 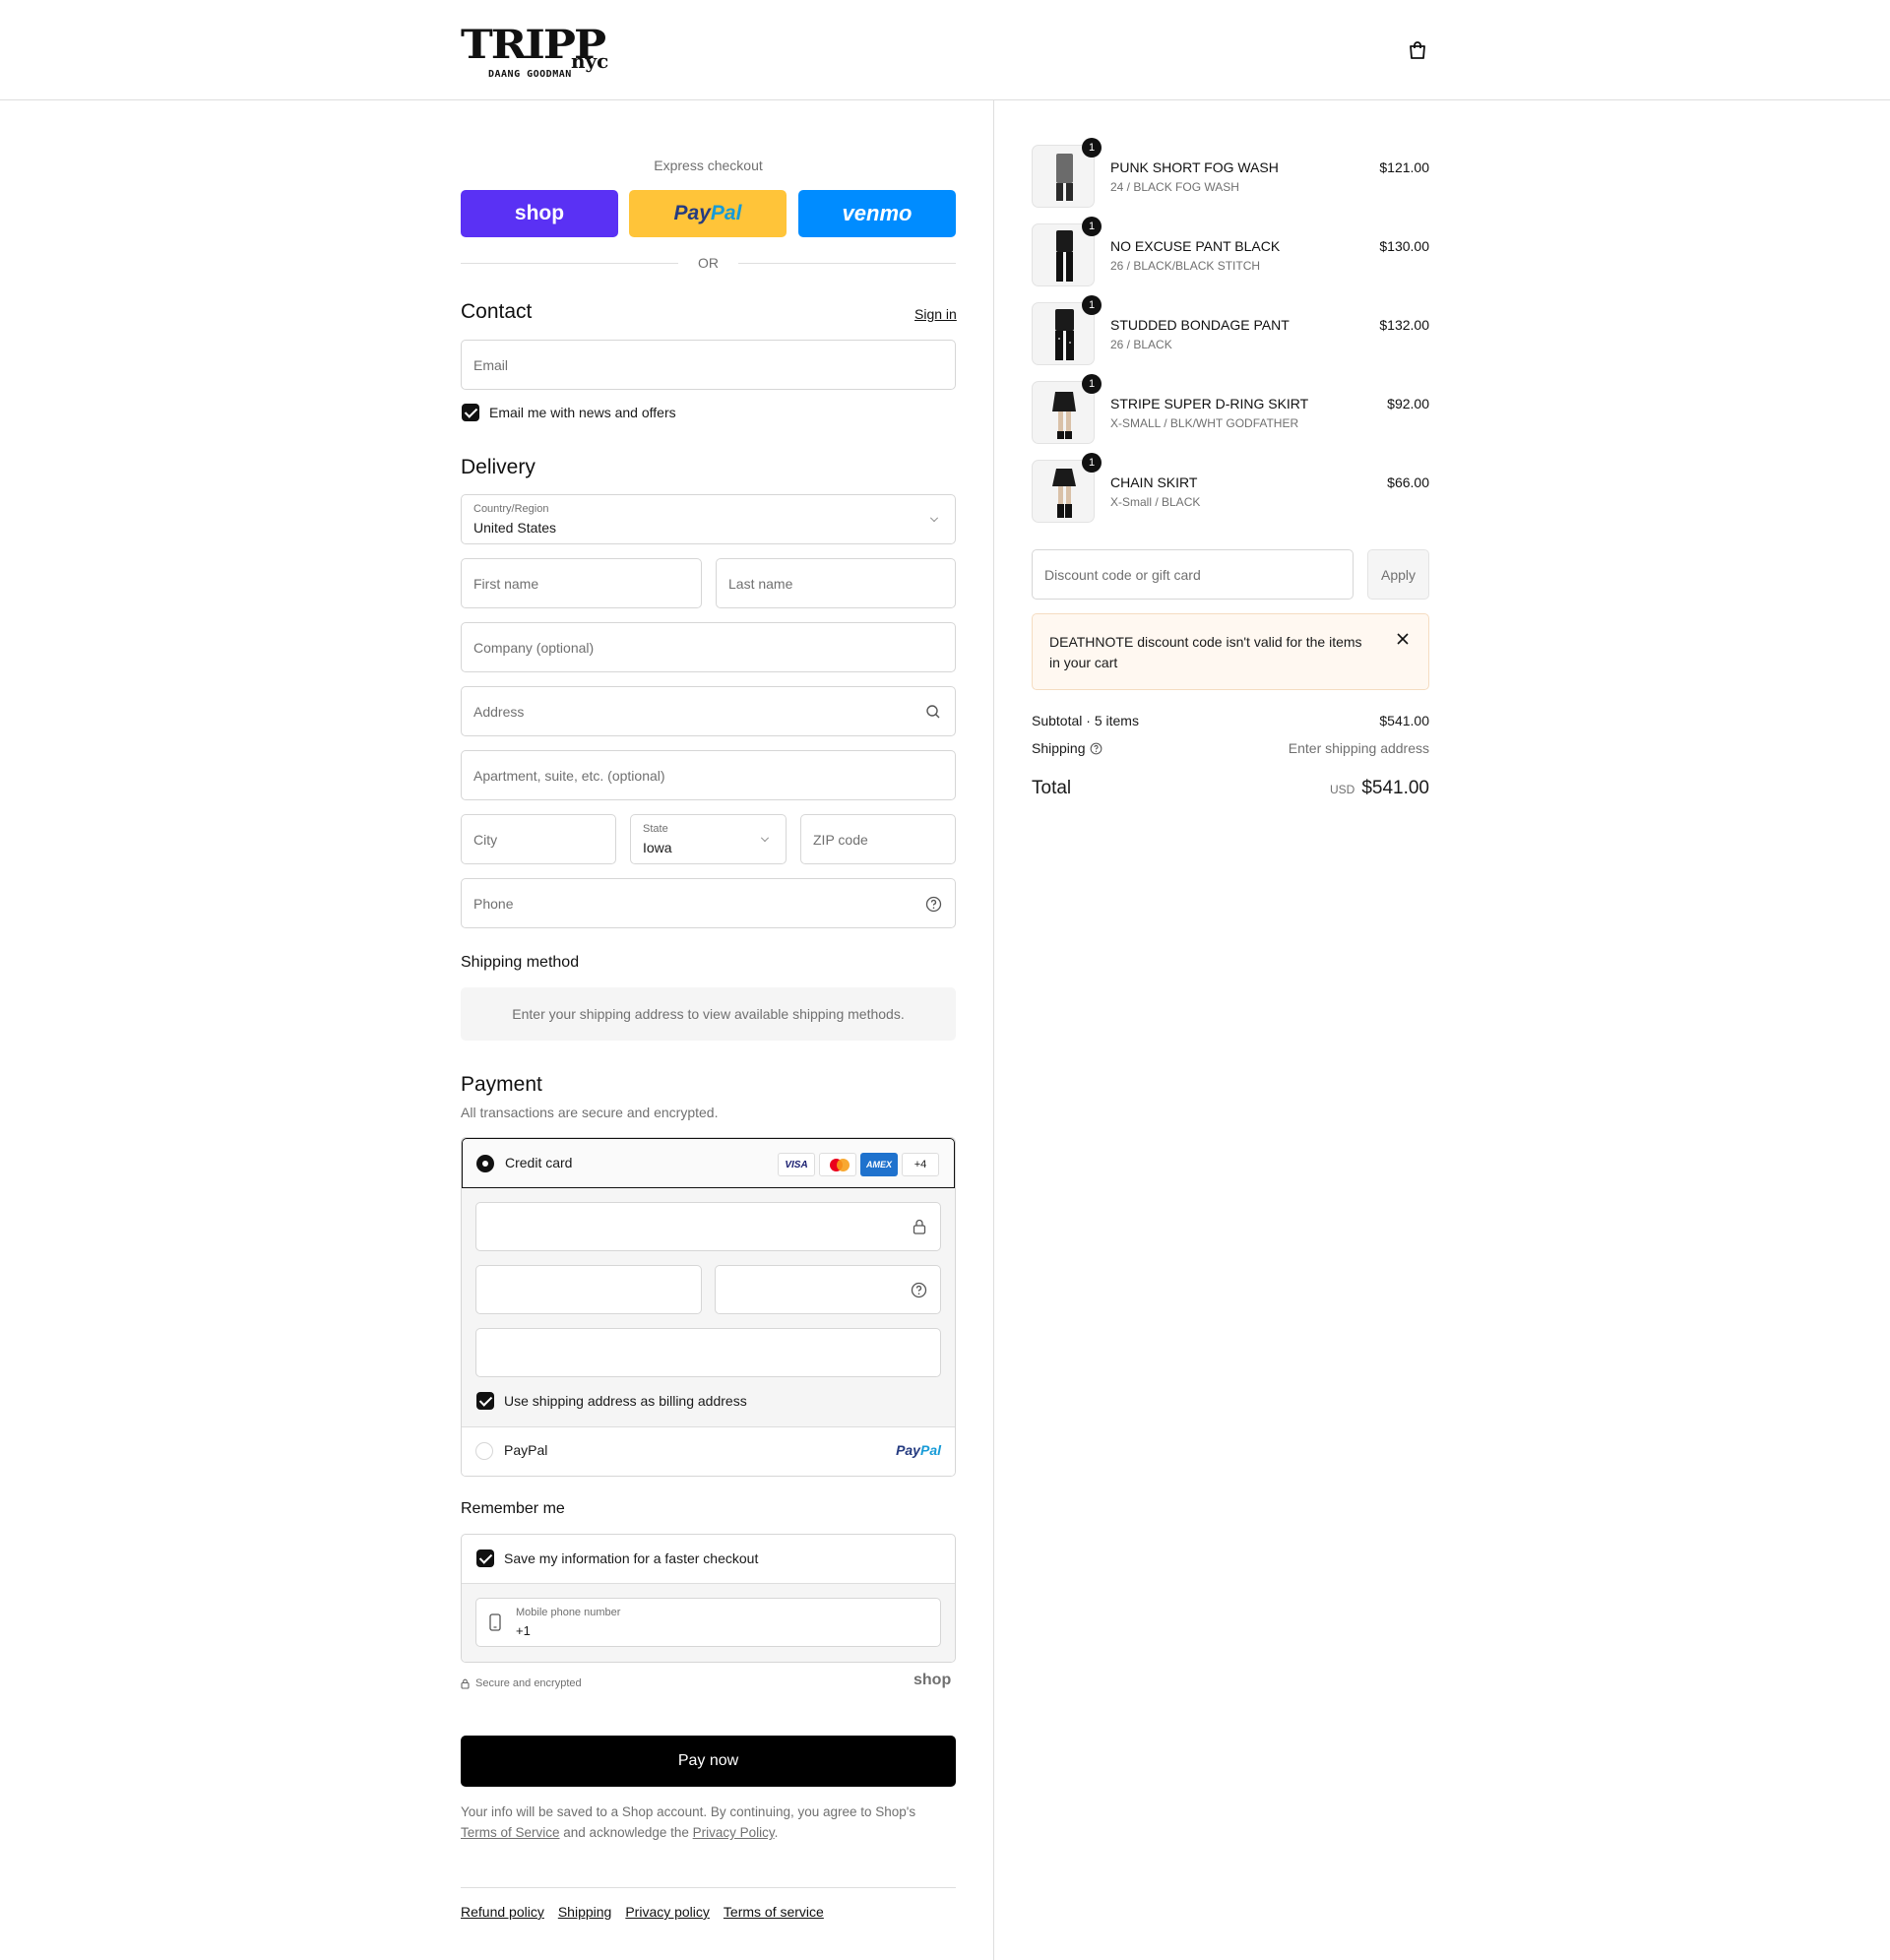 What do you see at coordinates (933, 712) in the screenshot?
I see `search-icon` at bounding box center [933, 712].